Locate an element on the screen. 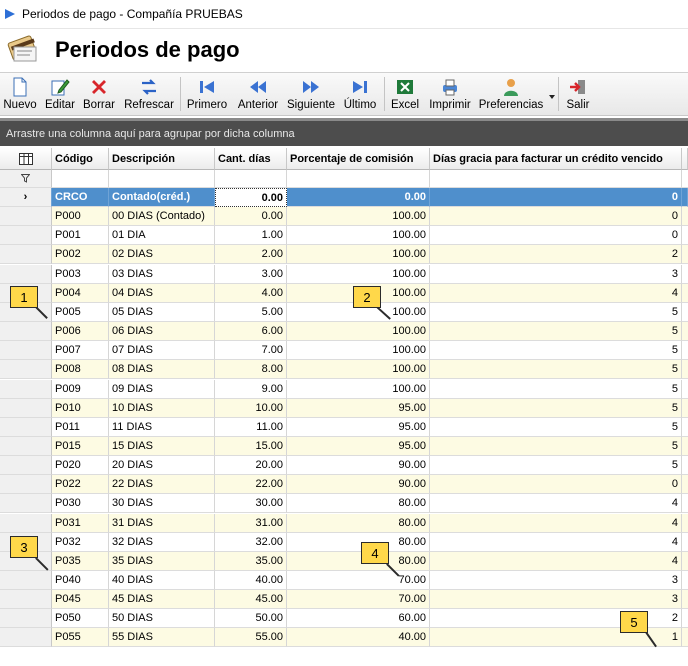 This screenshot has width=688, height=666. cell-descripcion: 31 DIAS is located at coordinates (162, 523).